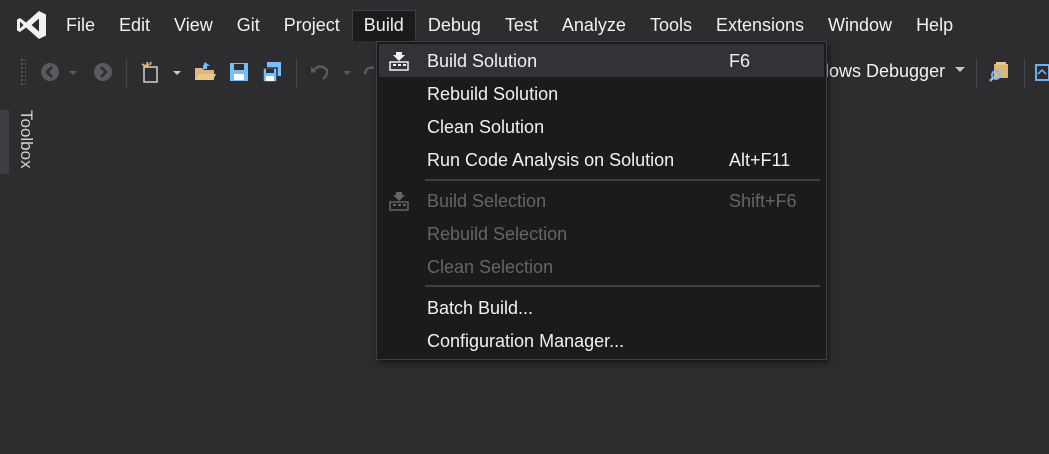 The width and height of the screenshot is (1049, 454). I want to click on menu-item-label: Clean Solution, so click(486, 127).